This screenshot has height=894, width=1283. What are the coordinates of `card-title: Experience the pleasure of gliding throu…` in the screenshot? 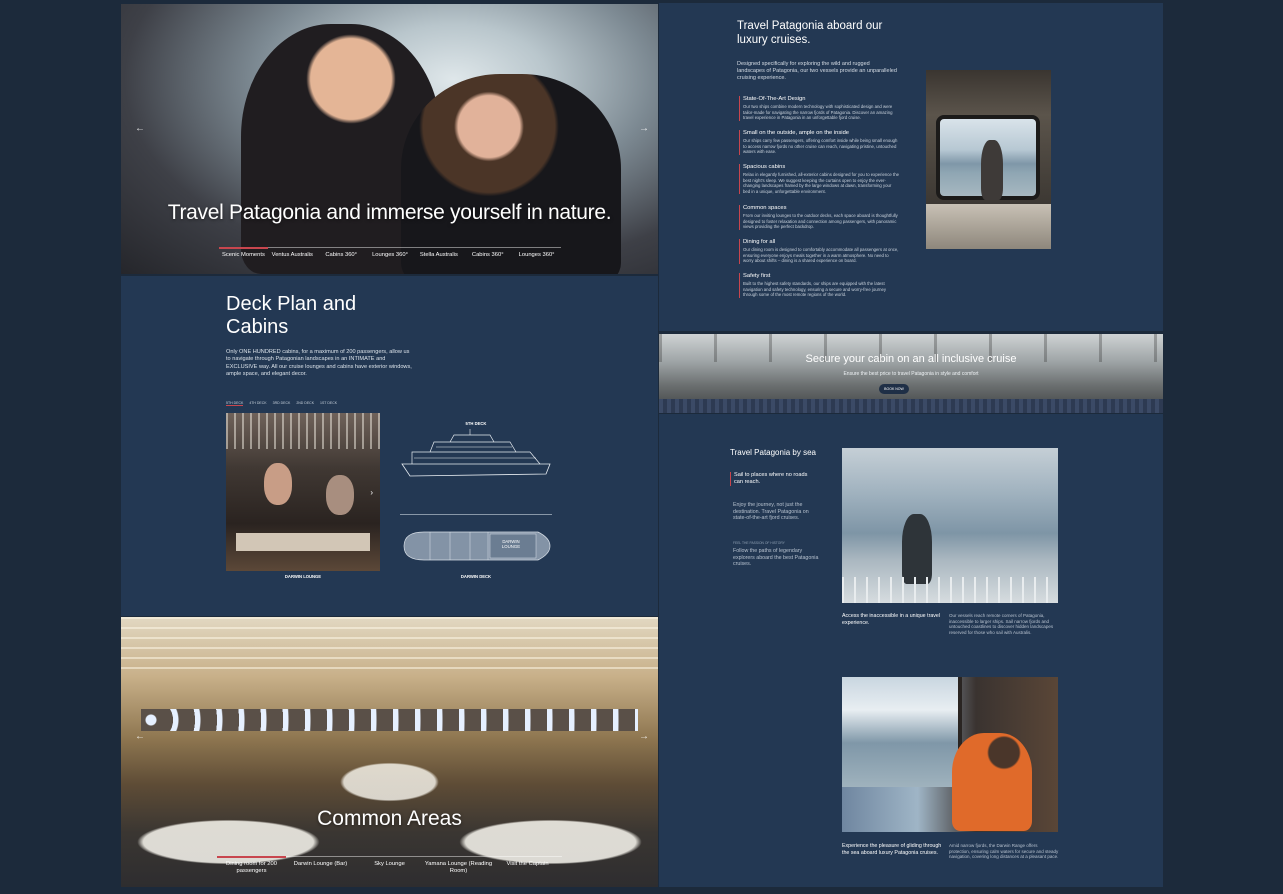 It's located at (892, 849).